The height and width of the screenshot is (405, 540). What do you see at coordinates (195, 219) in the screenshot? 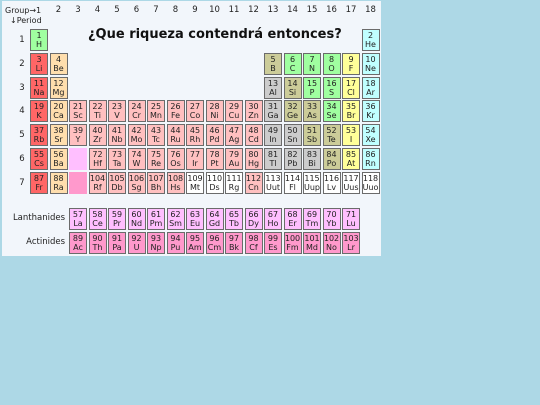
I see `element-cell: 63 Eu` at bounding box center [195, 219].